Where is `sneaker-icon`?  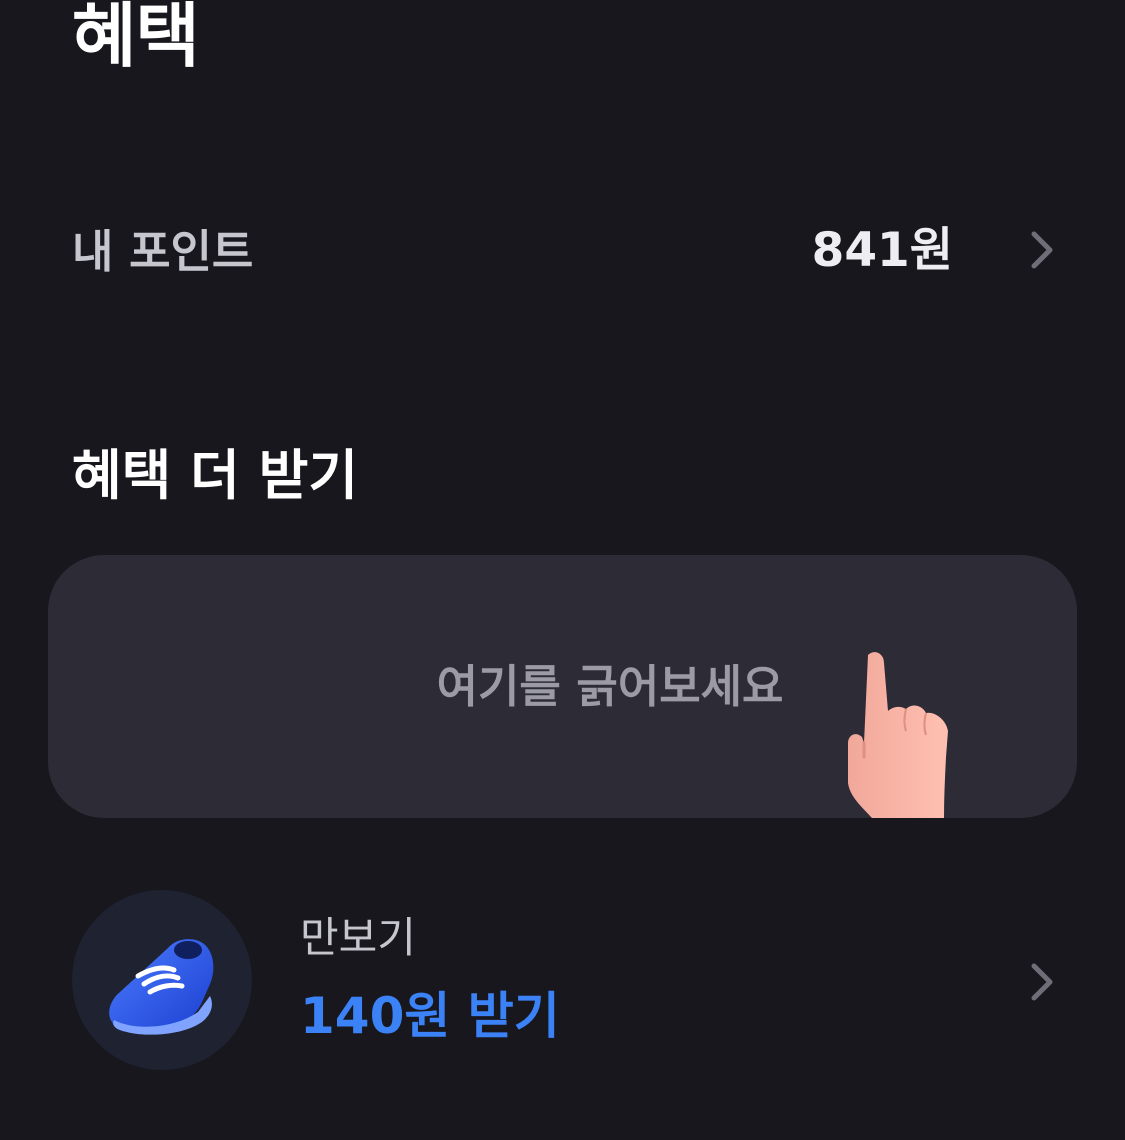 sneaker-icon is located at coordinates (161, 987).